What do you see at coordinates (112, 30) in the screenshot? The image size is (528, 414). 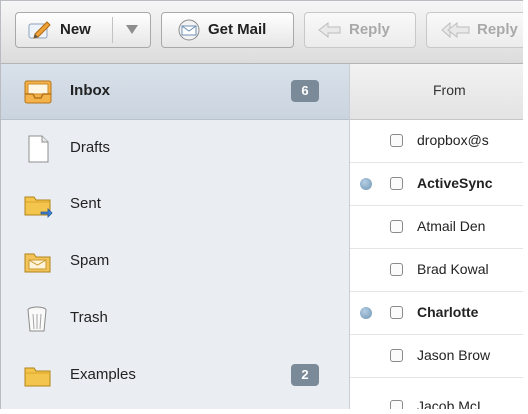 I see `new-button-divider` at bounding box center [112, 30].